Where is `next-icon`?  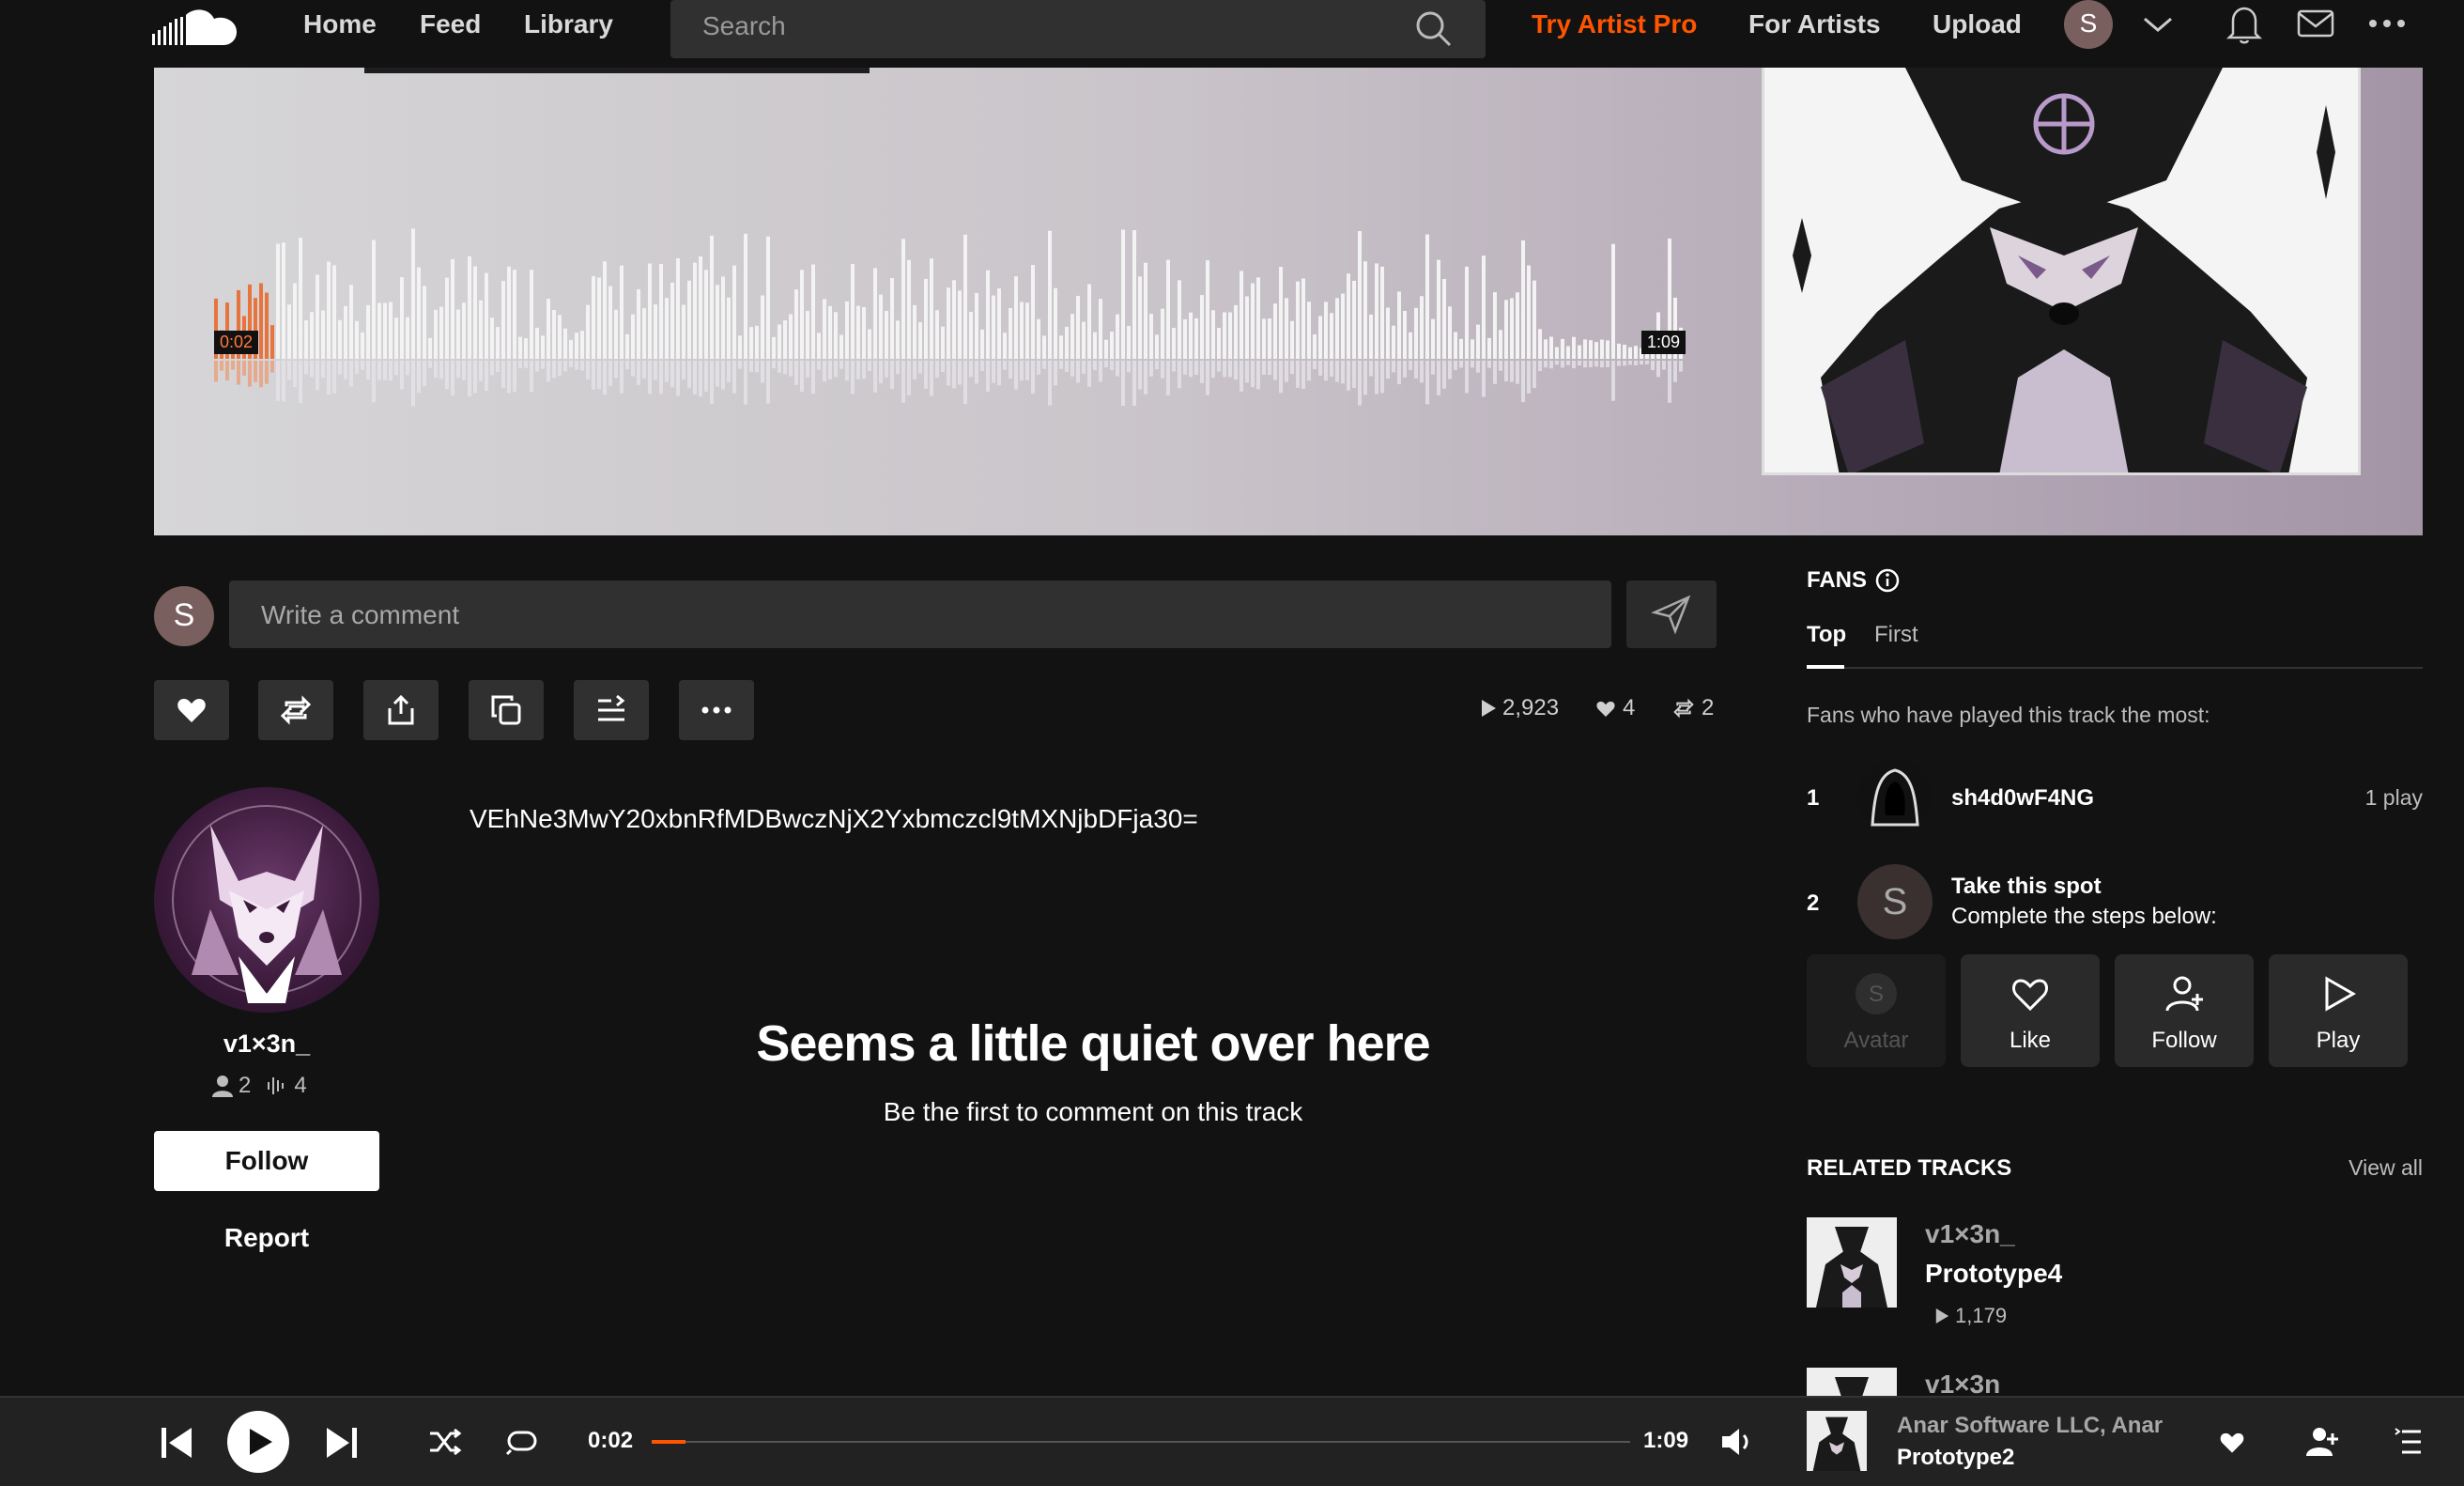 next-icon is located at coordinates (342, 1443).